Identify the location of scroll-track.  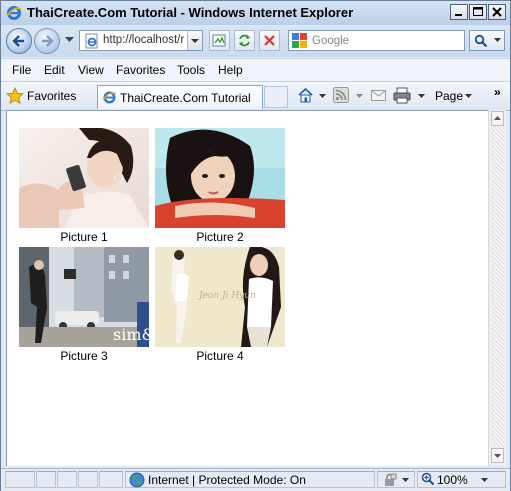
(497, 287).